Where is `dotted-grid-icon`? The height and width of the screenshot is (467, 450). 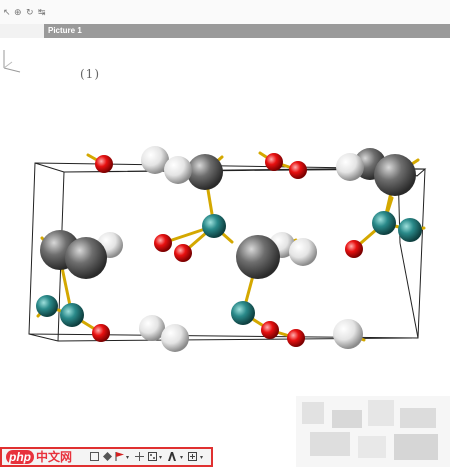 dotted-grid-icon is located at coordinates (152, 456).